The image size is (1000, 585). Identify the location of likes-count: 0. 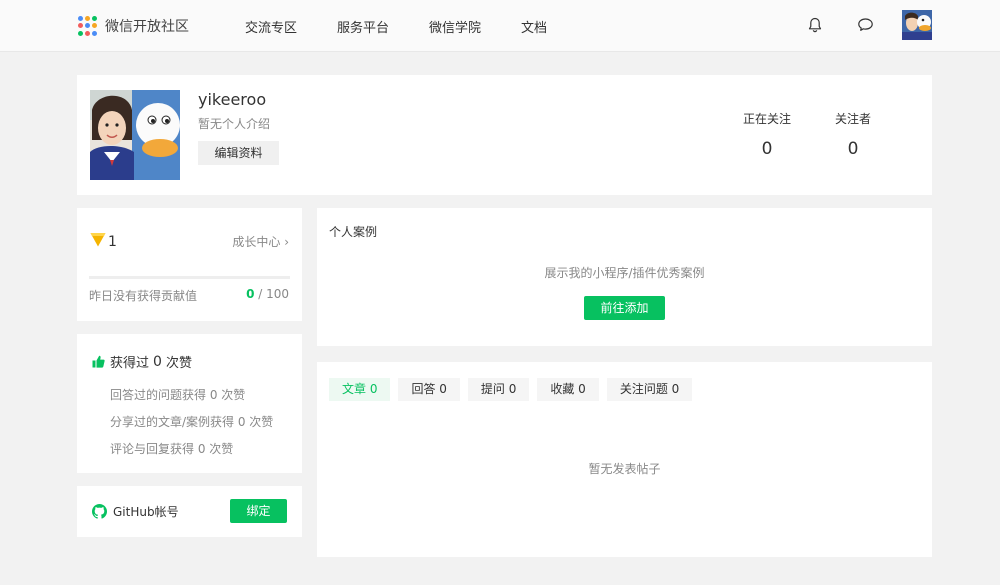
(157, 361).